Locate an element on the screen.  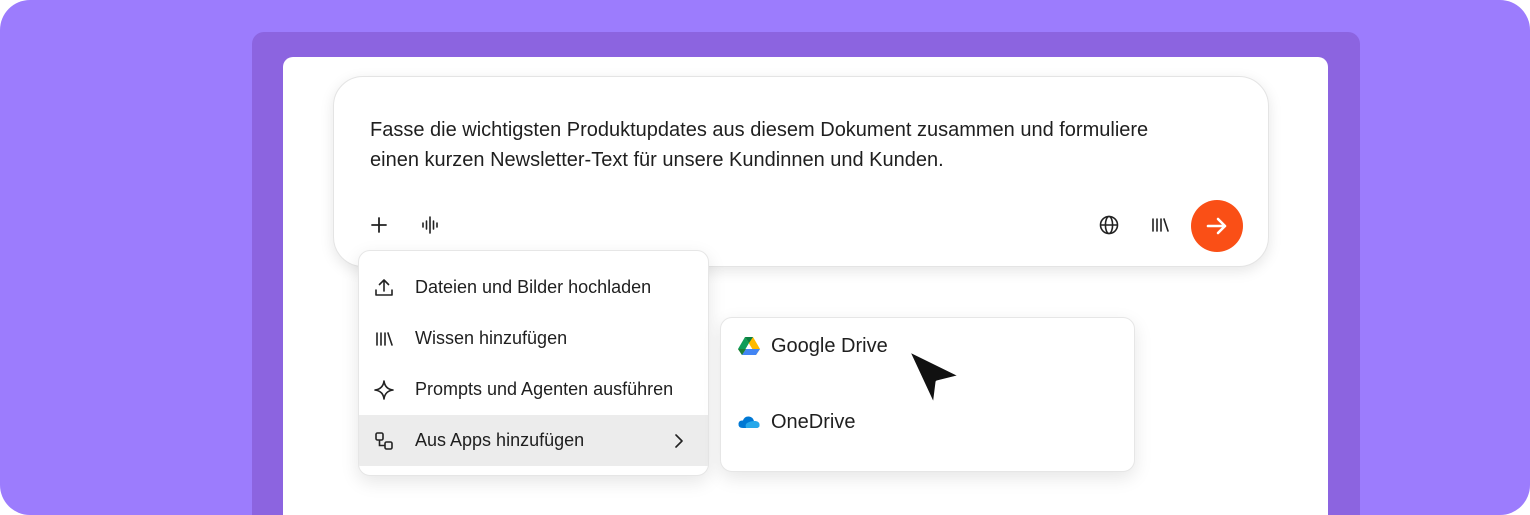
menu-item-label: Wissen hinzufügen is located at coordinates (491, 338).